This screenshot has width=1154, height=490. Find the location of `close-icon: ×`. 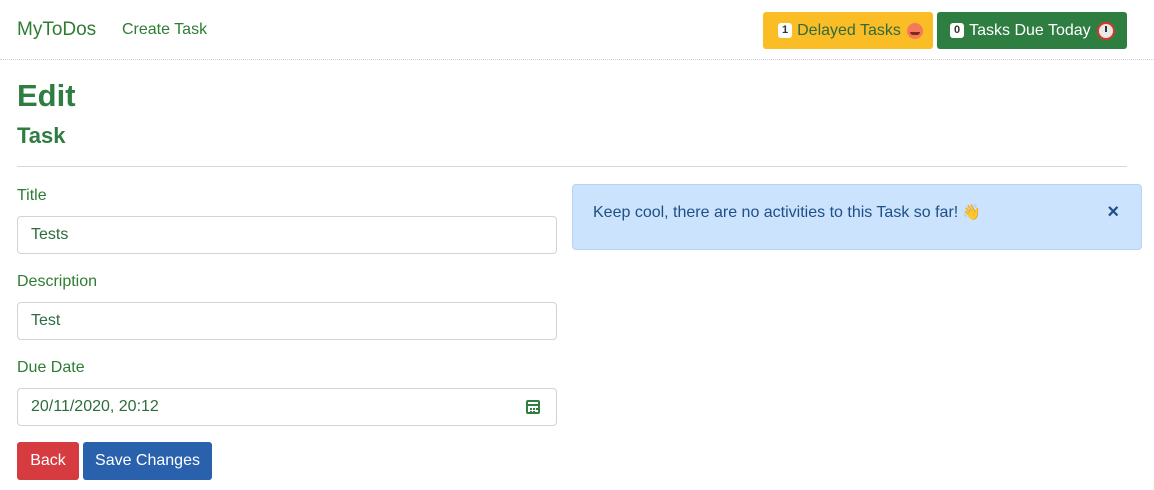

close-icon: × is located at coordinates (1113, 212).